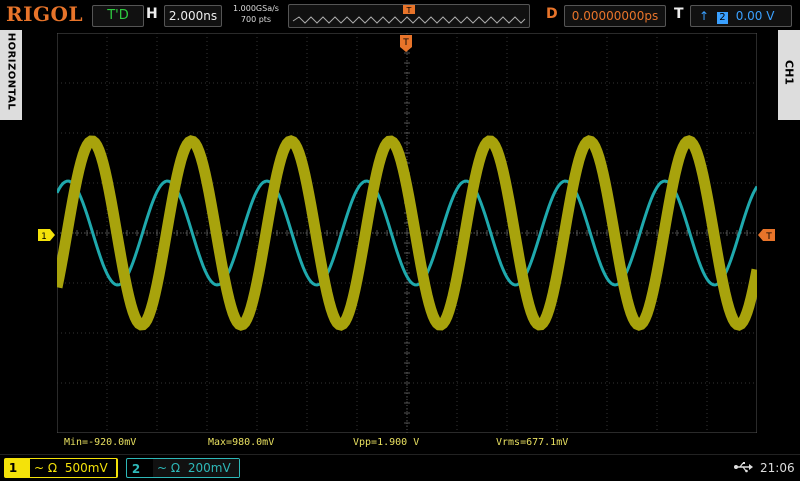 The image size is (800, 481). I want to click on waveform-overview-icon: T, so click(409, 14).